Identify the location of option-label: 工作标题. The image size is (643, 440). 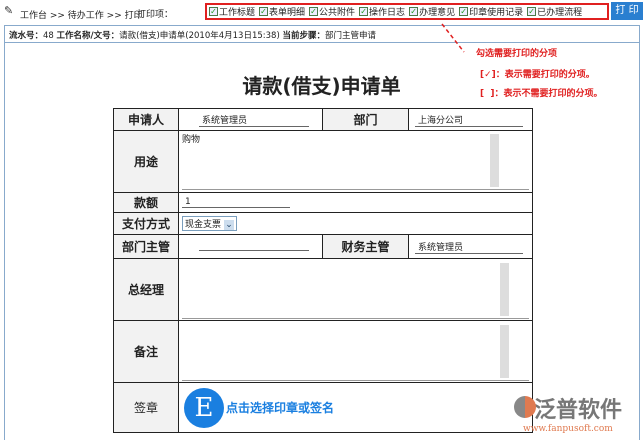
(237, 13).